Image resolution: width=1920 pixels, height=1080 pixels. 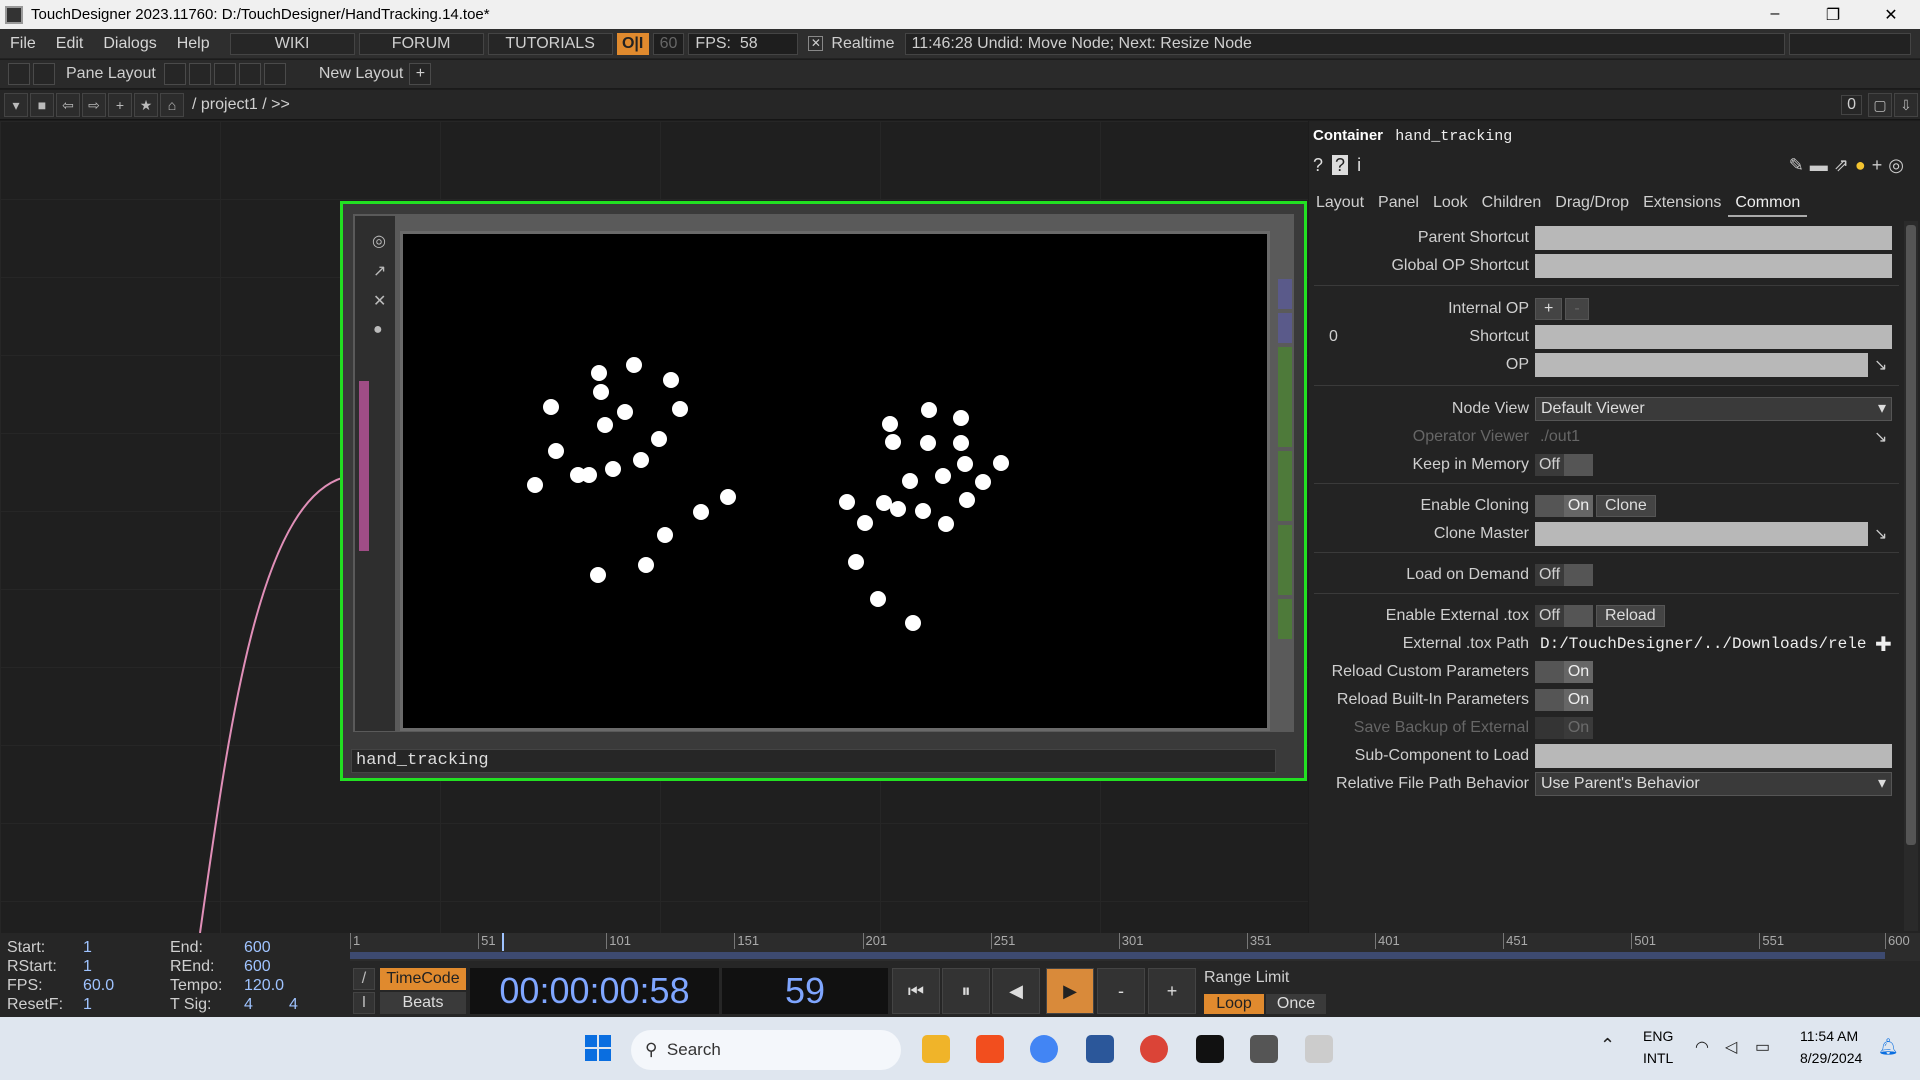 What do you see at coordinates (632, 43) in the screenshot?
I see `oi-toggle: O|I` at bounding box center [632, 43].